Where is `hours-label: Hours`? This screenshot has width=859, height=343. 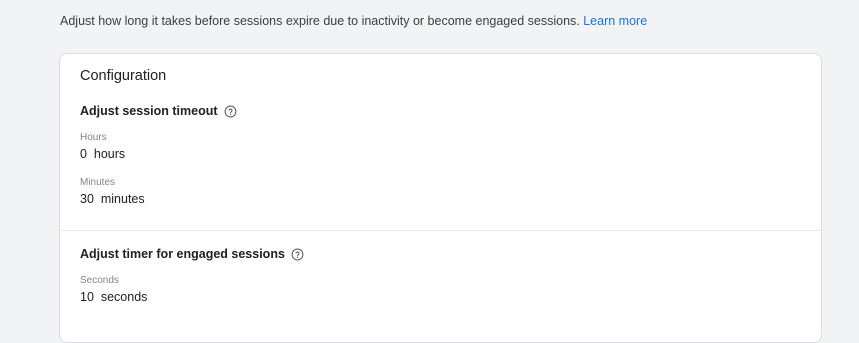 hours-label: Hours is located at coordinates (93, 137).